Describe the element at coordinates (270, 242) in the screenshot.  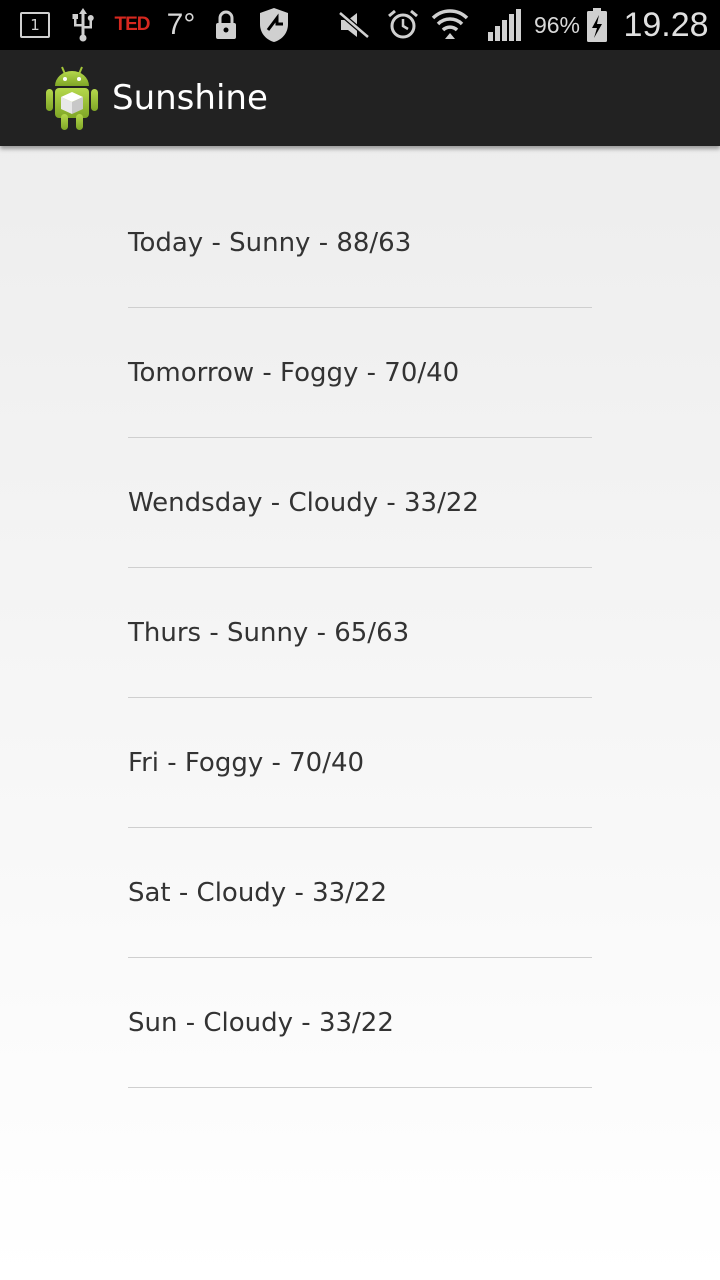
I see `forecast-text: Today - Sunny - 88/63` at that location.